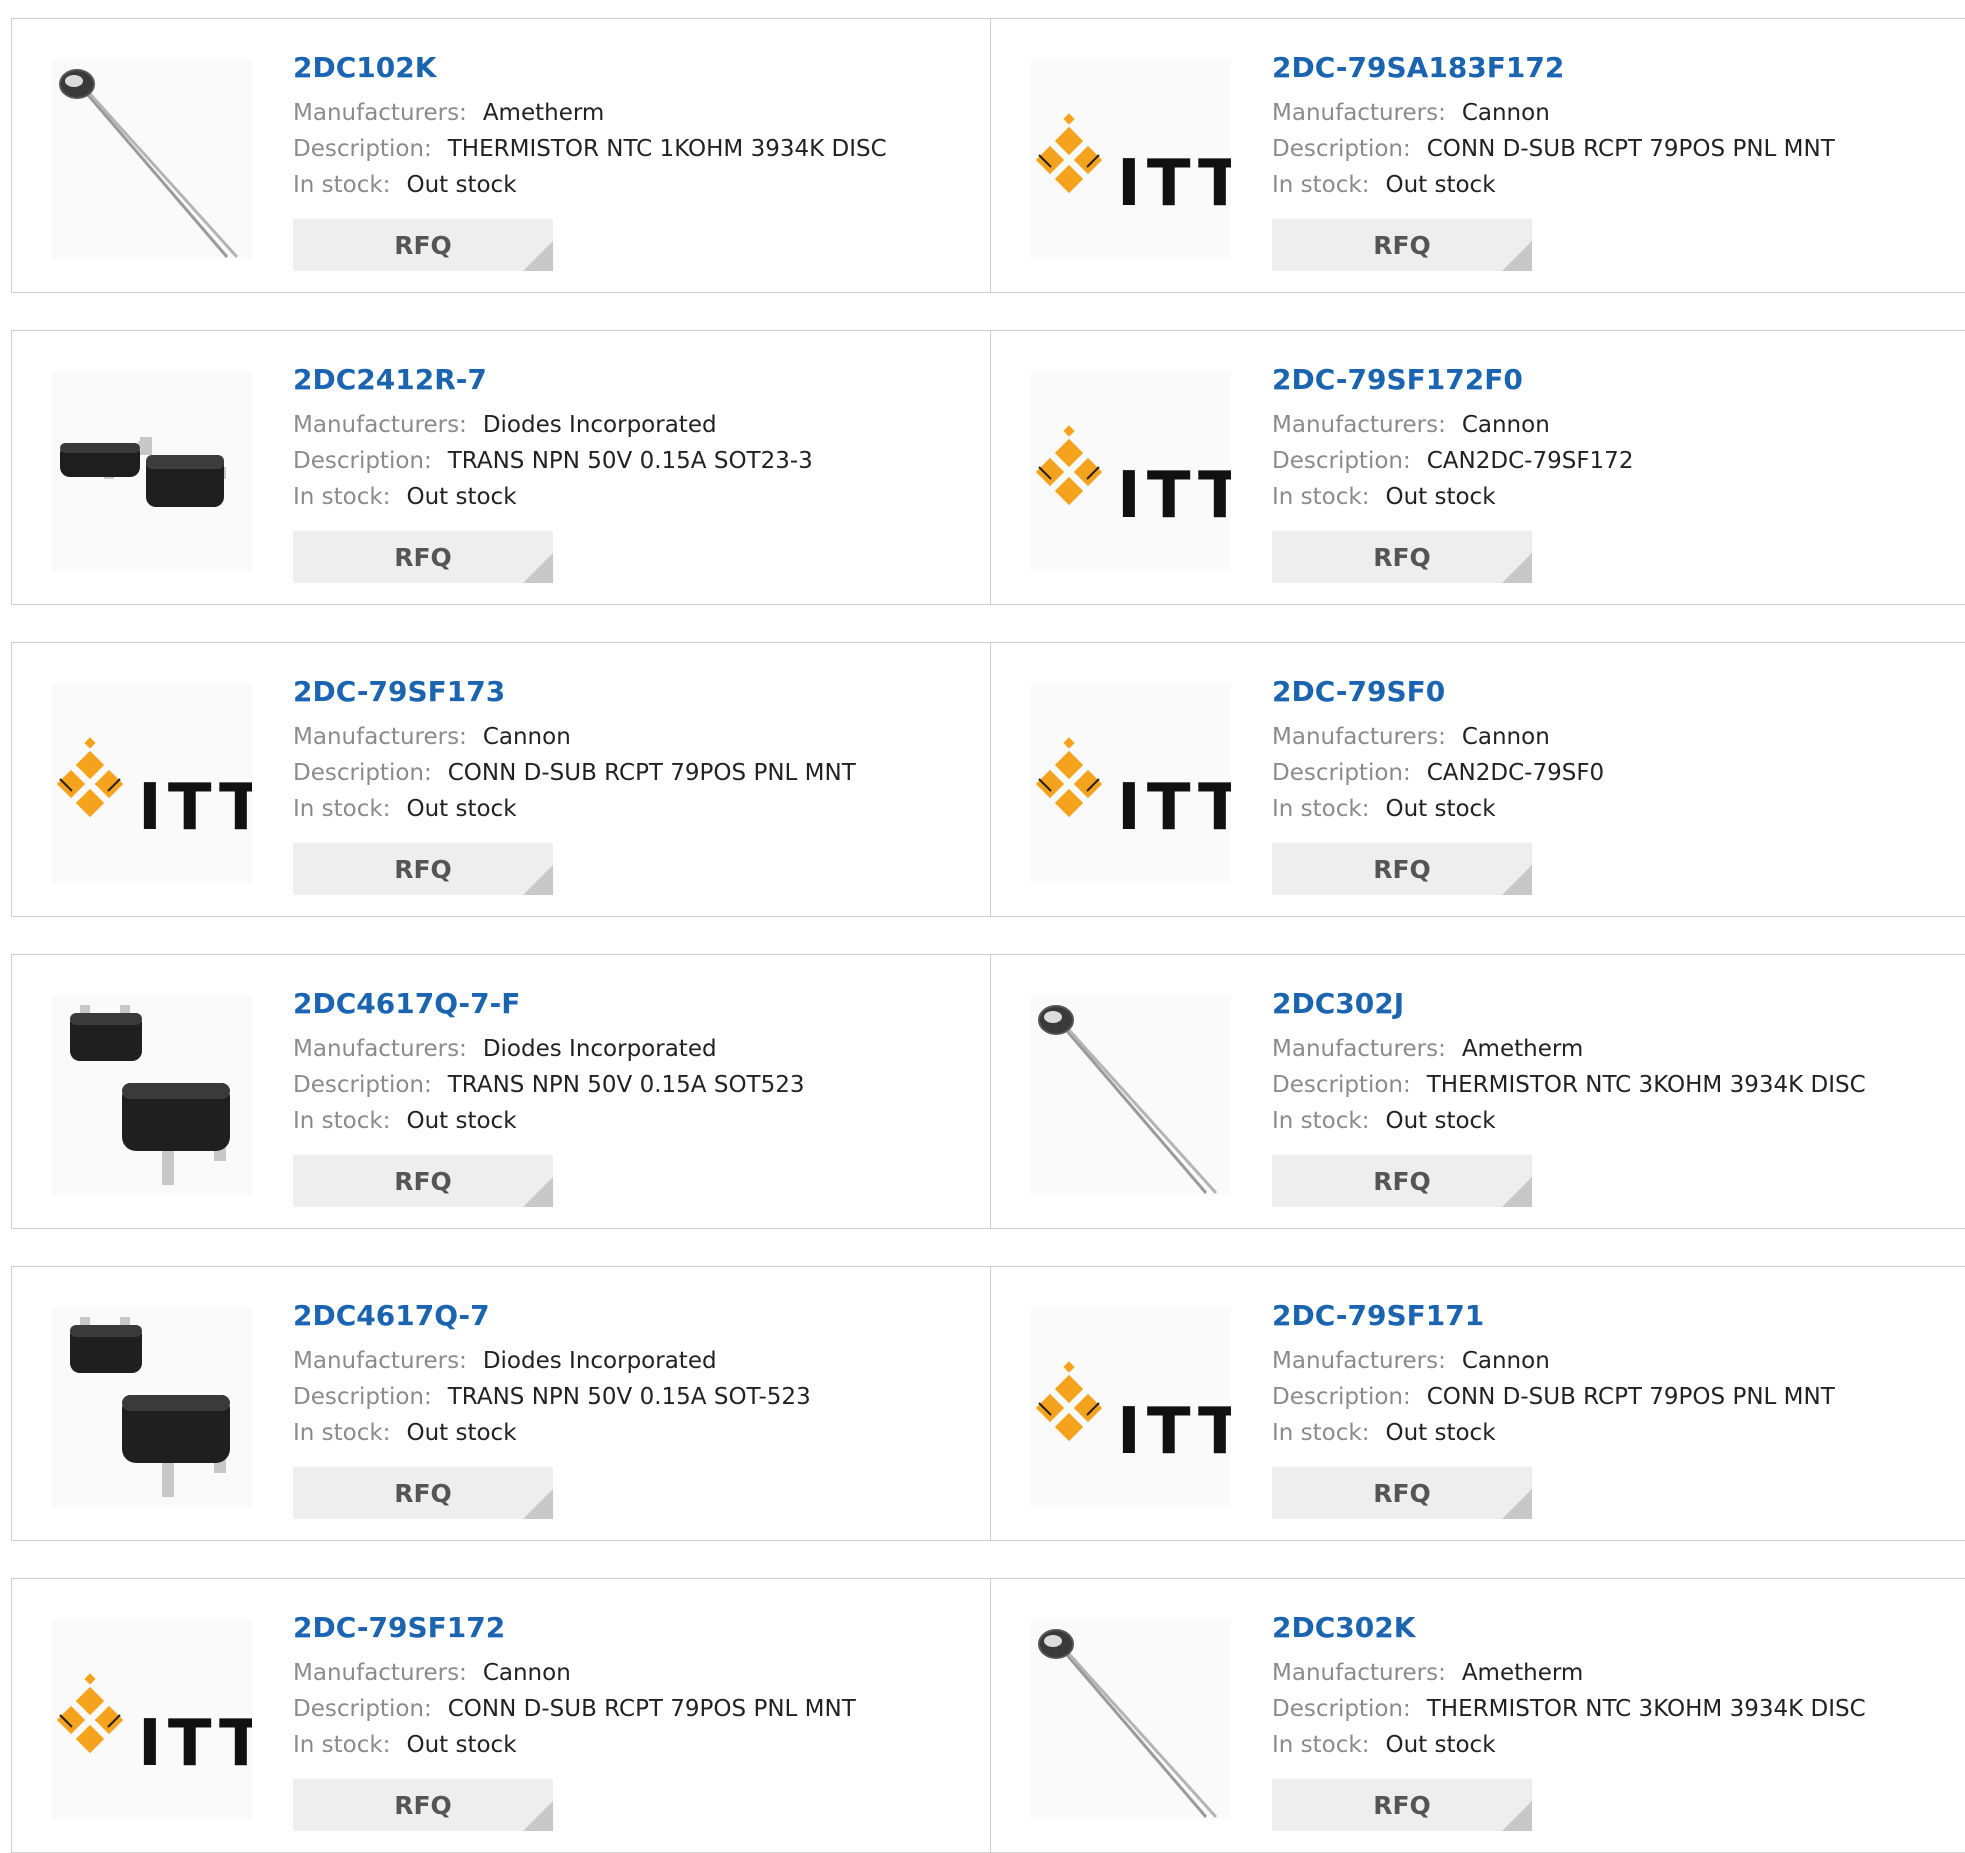 This screenshot has height=1853, width=1965. What do you see at coordinates (629, 1397) in the screenshot?
I see `description-value: TRANS NPN 50V 0.15A SOT-523` at bounding box center [629, 1397].